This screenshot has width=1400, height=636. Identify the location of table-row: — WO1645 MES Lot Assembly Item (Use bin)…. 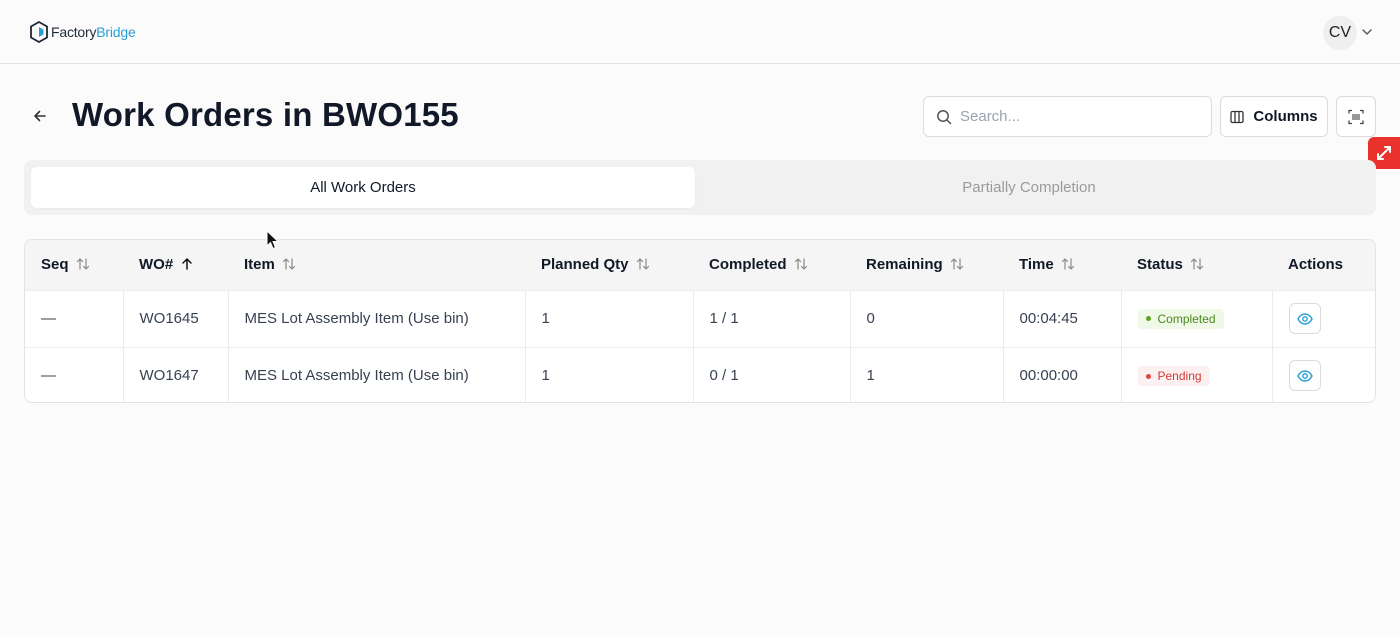
(700, 318).